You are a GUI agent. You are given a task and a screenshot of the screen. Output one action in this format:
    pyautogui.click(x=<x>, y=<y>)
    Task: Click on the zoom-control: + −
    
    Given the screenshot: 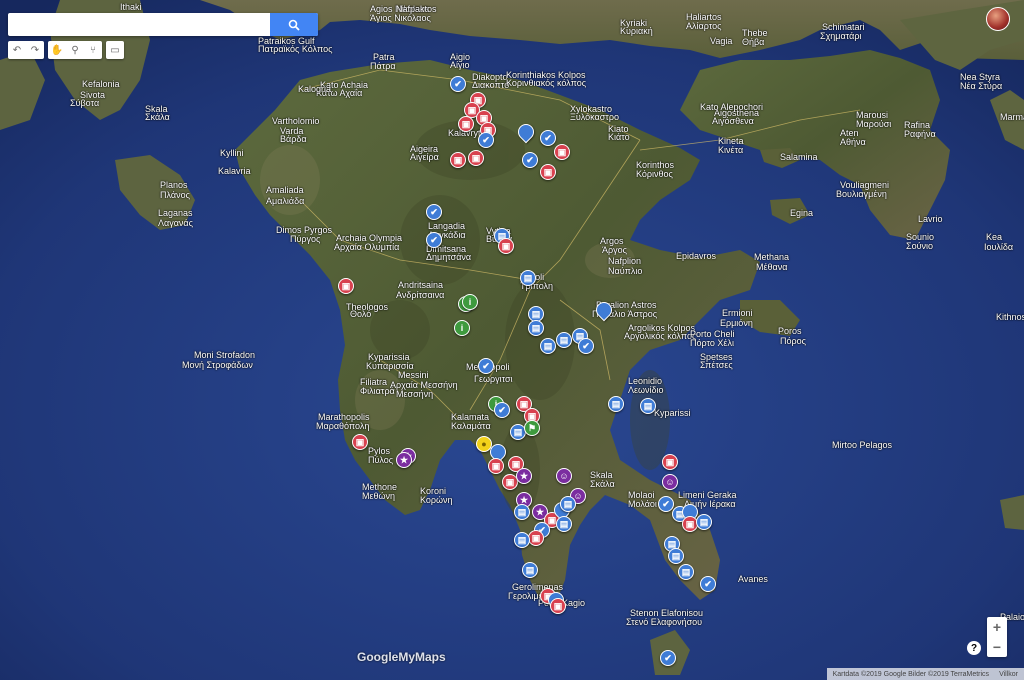 What is the action you would take?
    pyautogui.click(x=997, y=637)
    